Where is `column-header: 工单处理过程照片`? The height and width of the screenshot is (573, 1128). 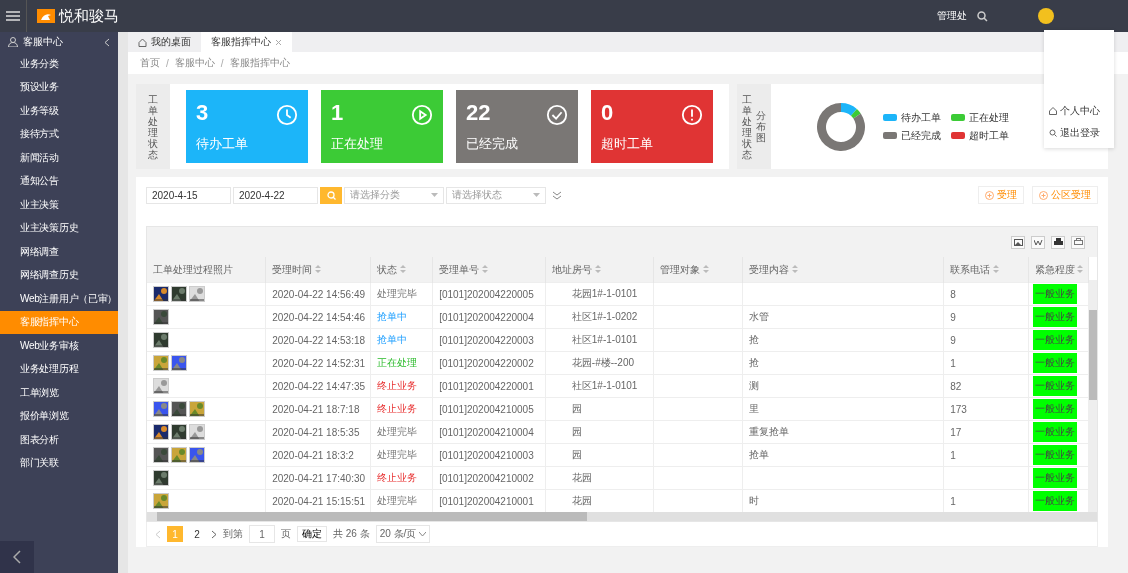
column-header: 工单处理过程照片 is located at coordinates (206, 270).